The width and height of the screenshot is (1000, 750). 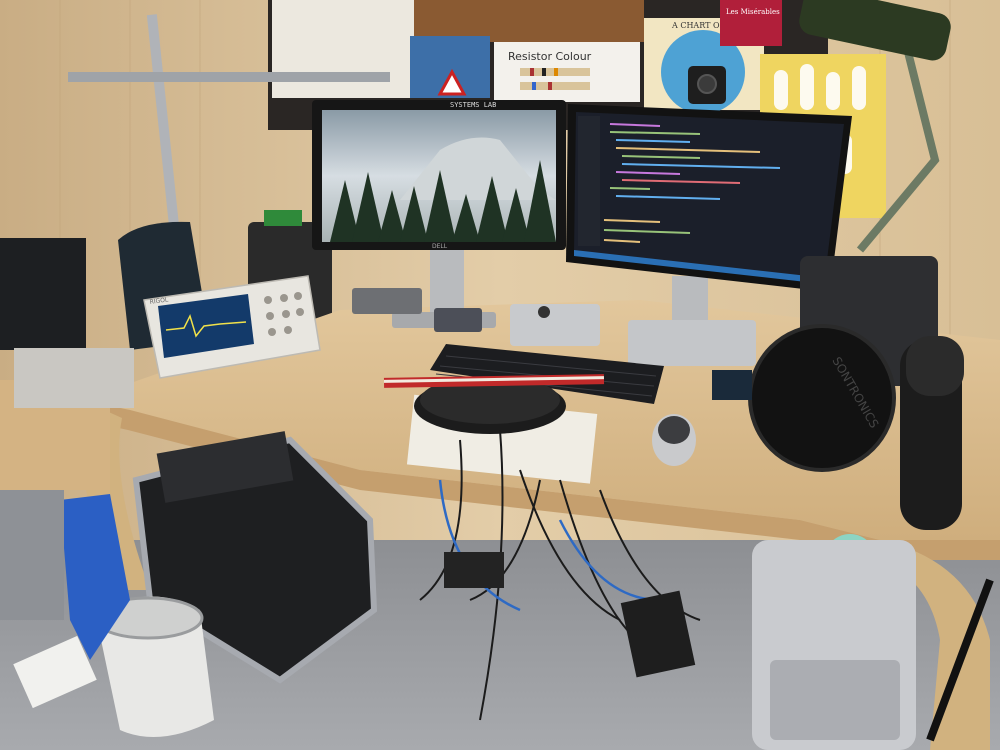 What do you see at coordinates (555, 325) in the screenshot?
I see `audio-interface` at bounding box center [555, 325].